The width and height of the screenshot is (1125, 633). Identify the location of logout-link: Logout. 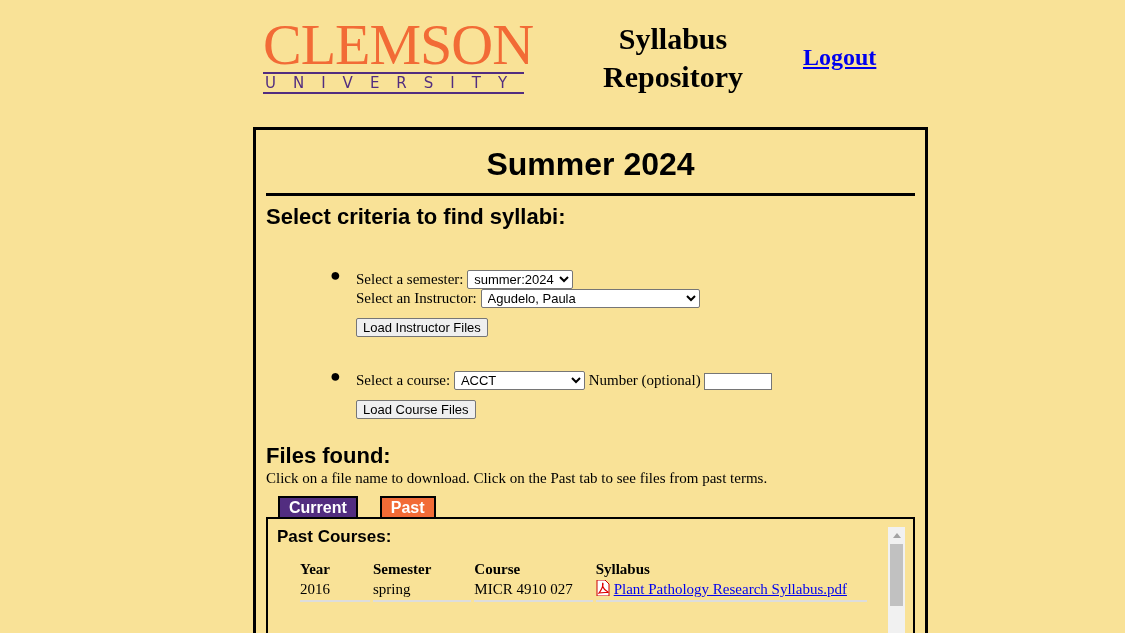
(840, 57).